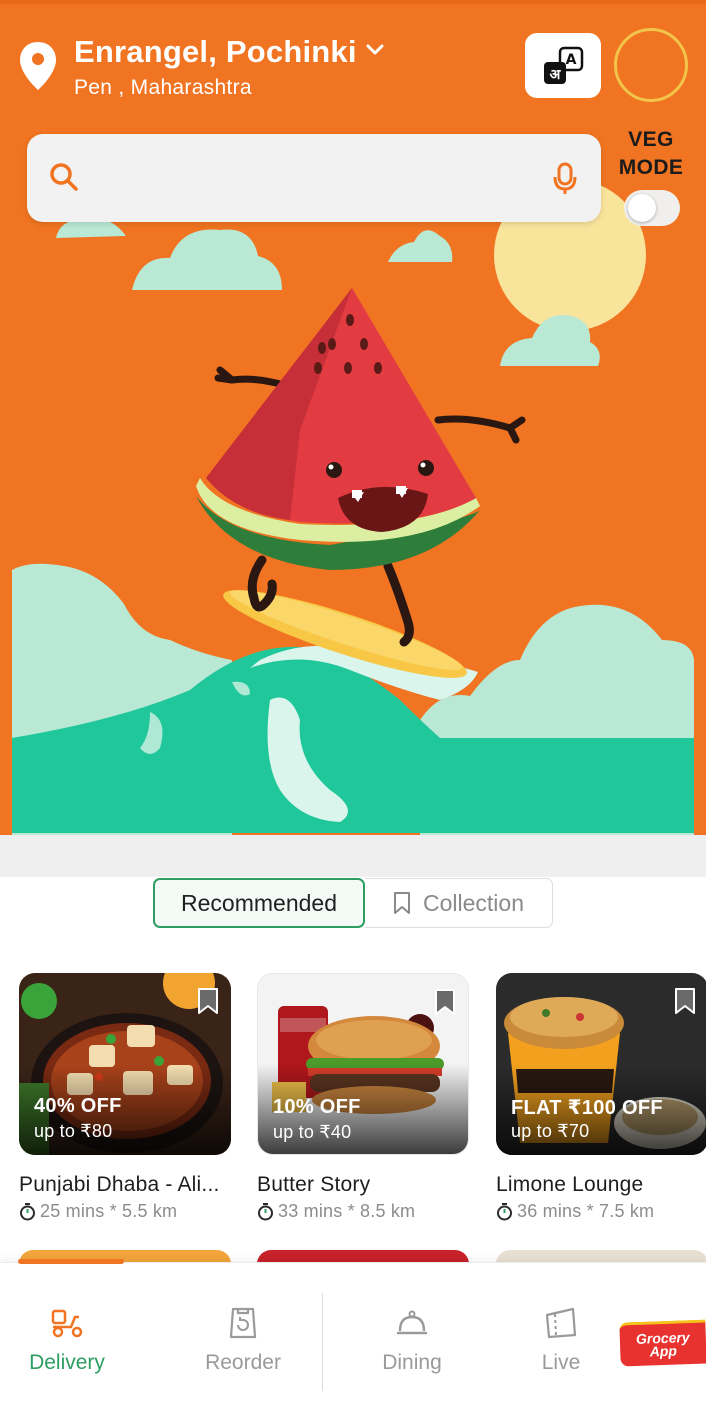 Image resolution: width=706 pixels, height=1423 pixels. Describe the element at coordinates (38, 66) in the screenshot. I see `location-pin-icon` at that location.